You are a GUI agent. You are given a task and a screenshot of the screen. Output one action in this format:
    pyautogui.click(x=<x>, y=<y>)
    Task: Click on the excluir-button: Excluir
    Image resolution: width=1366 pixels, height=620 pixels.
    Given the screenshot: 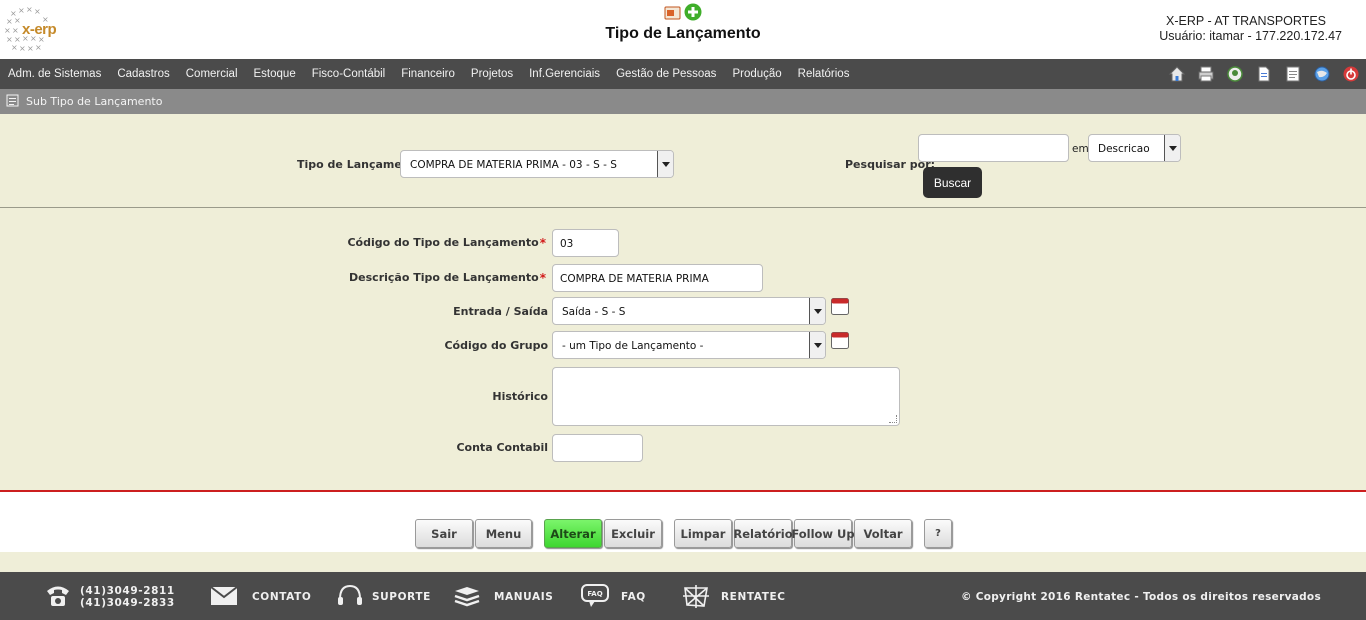 What is the action you would take?
    pyautogui.click(x=633, y=533)
    